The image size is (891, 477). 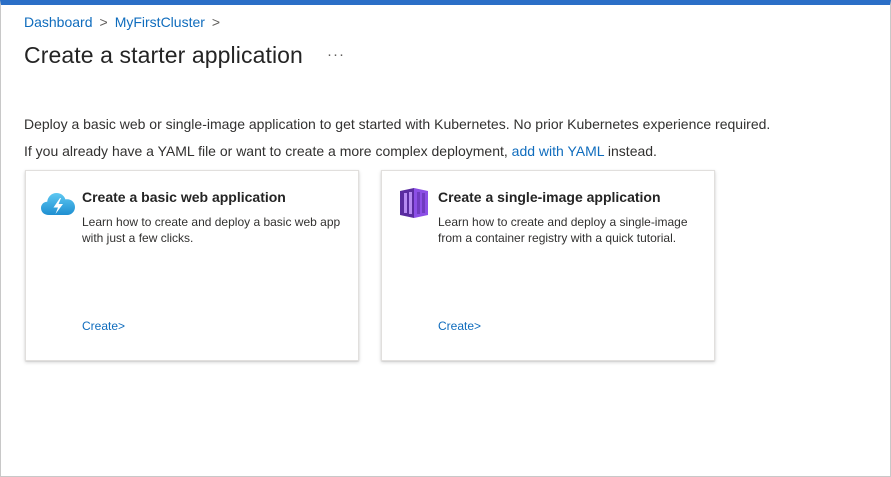 I want to click on more-options-button: ···, so click(x=336, y=54).